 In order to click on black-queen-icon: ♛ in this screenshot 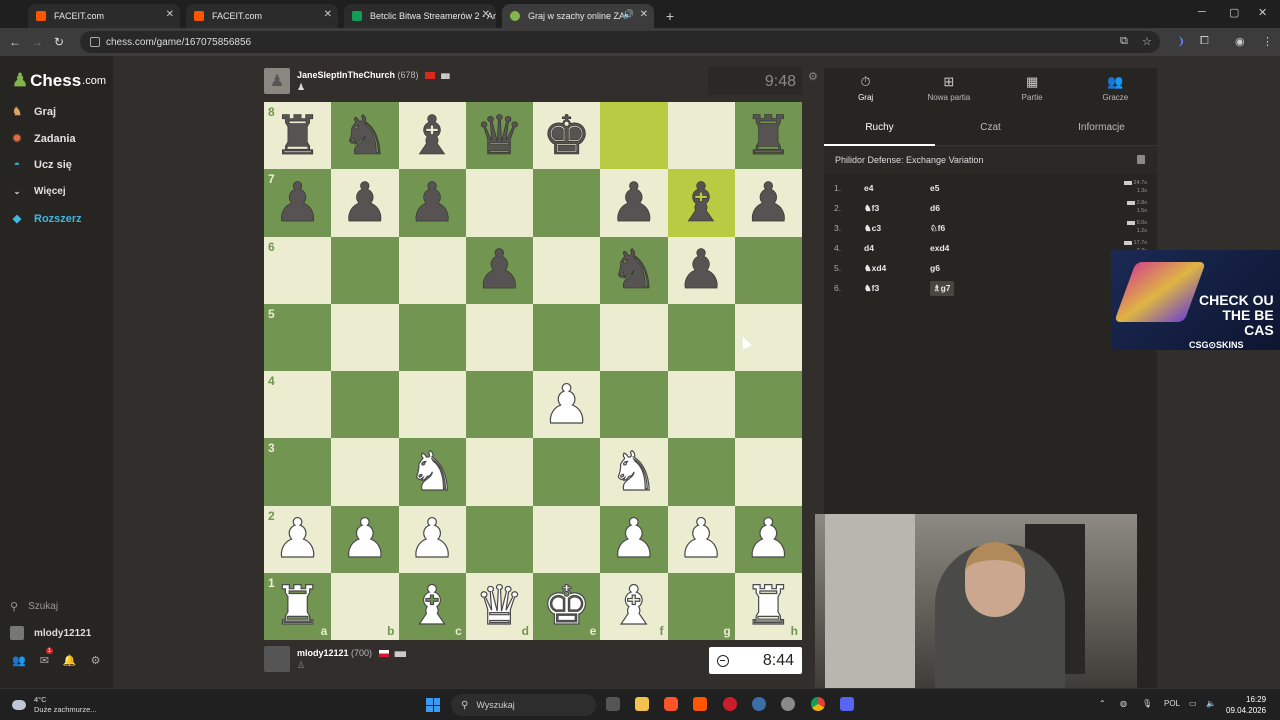, I will do `click(499, 135)`.